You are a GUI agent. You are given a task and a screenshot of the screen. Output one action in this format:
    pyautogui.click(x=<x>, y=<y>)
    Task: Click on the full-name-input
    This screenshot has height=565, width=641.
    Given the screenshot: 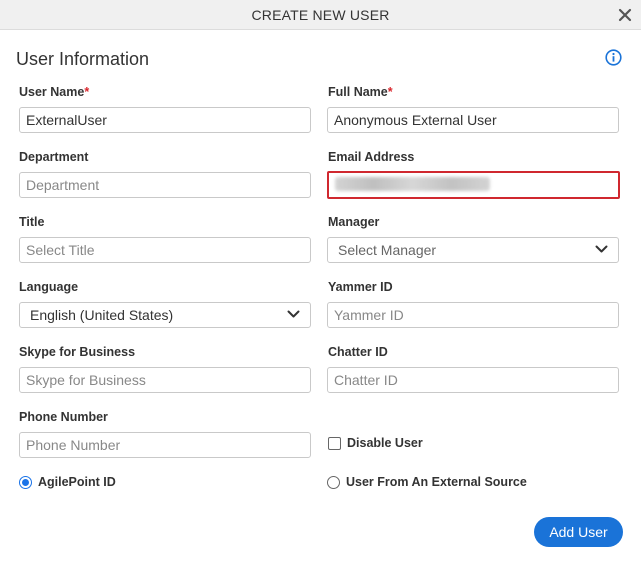 What is the action you would take?
    pyautogui.click(x=473, y=120)
    